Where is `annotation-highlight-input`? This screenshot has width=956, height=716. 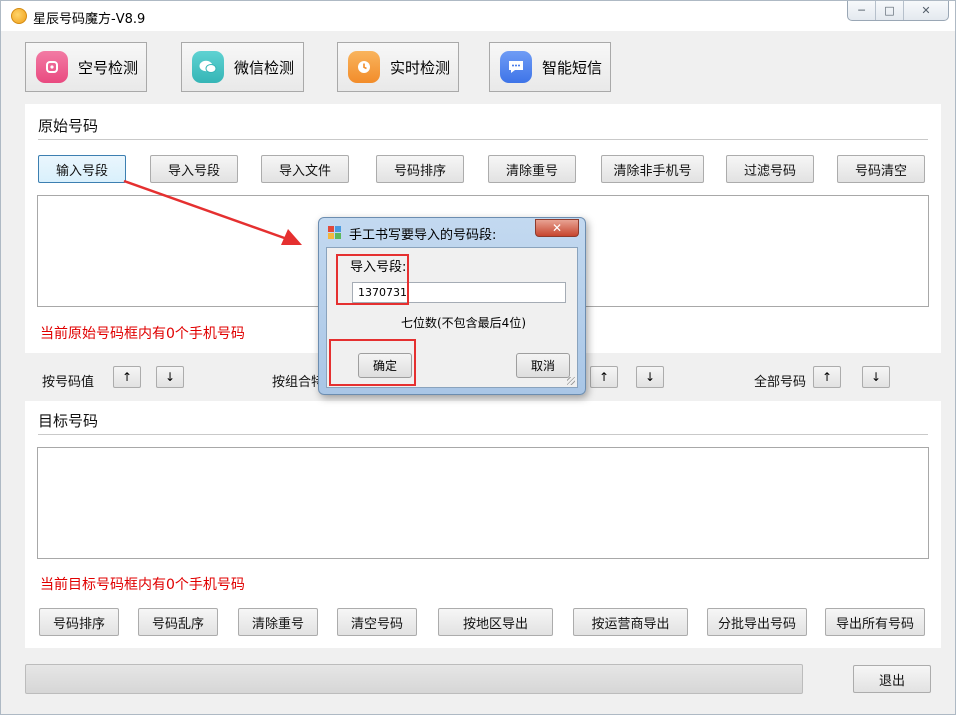 annotation-highlight-input is located at coordinates (372, 279).